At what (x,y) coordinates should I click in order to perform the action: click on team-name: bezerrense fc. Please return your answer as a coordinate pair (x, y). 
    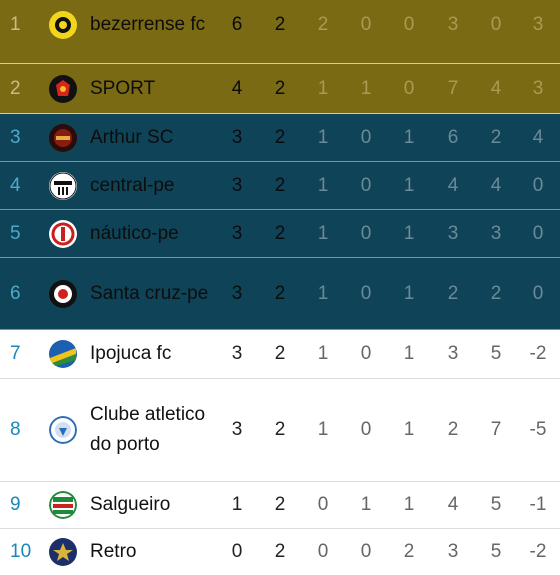
    Looking at the image, I should click on (150, 25).